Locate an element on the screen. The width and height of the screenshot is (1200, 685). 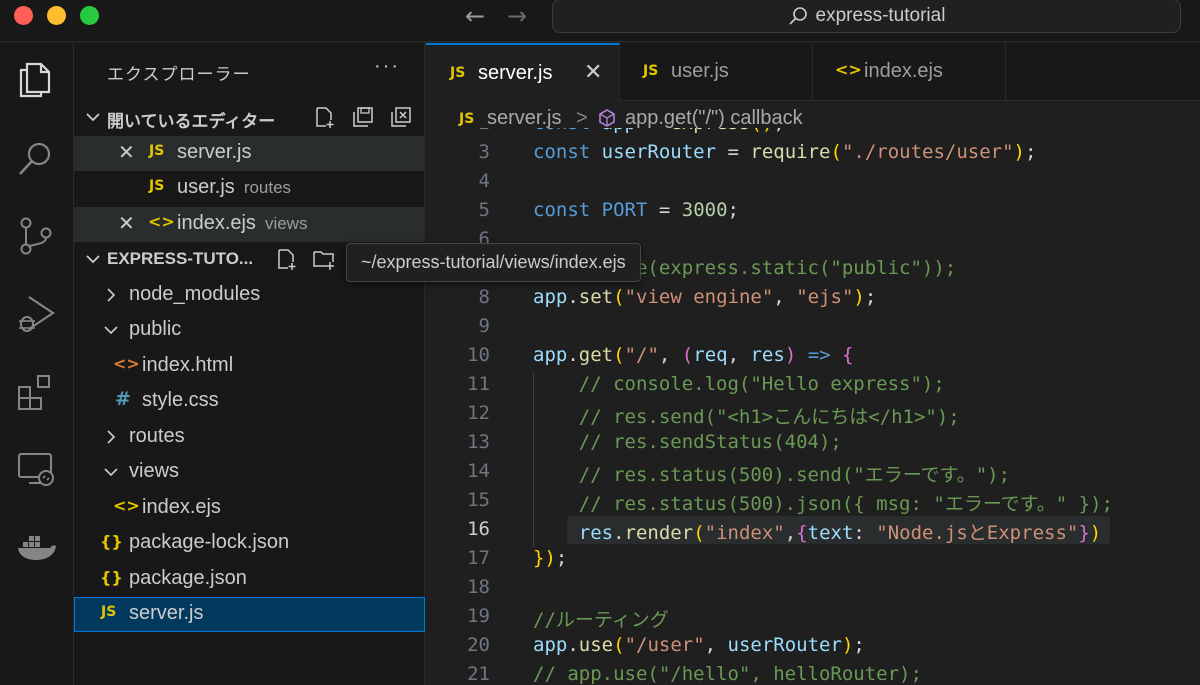
html-file-icon: <> is located at coordinates (126, 363).